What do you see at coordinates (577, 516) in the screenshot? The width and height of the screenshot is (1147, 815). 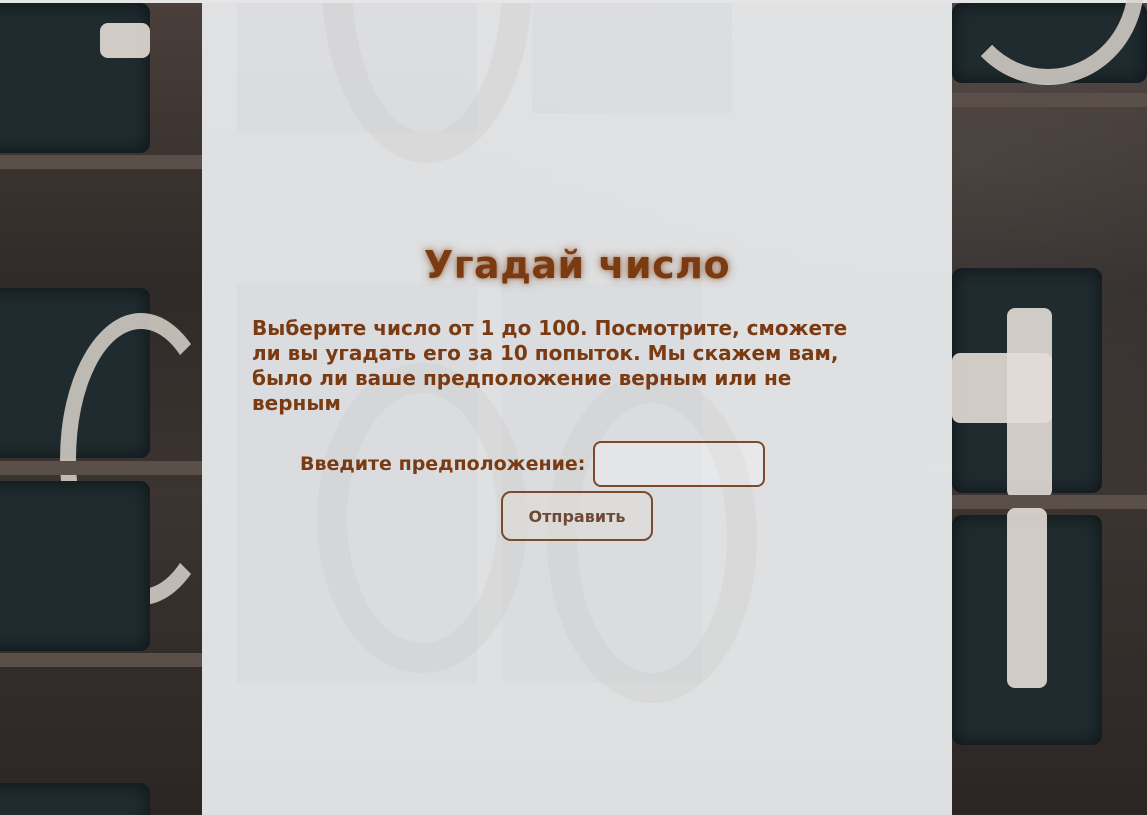 I see `submit-guess-button: Отправить` at bounding box center [577, 516].